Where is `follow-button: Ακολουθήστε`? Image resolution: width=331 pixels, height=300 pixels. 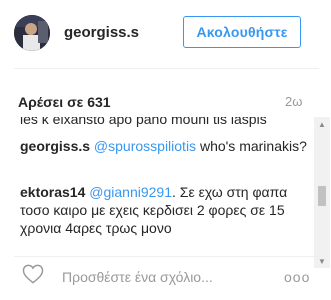
follow-button: Ακολουθήστε is located at coordinates (242, 32).